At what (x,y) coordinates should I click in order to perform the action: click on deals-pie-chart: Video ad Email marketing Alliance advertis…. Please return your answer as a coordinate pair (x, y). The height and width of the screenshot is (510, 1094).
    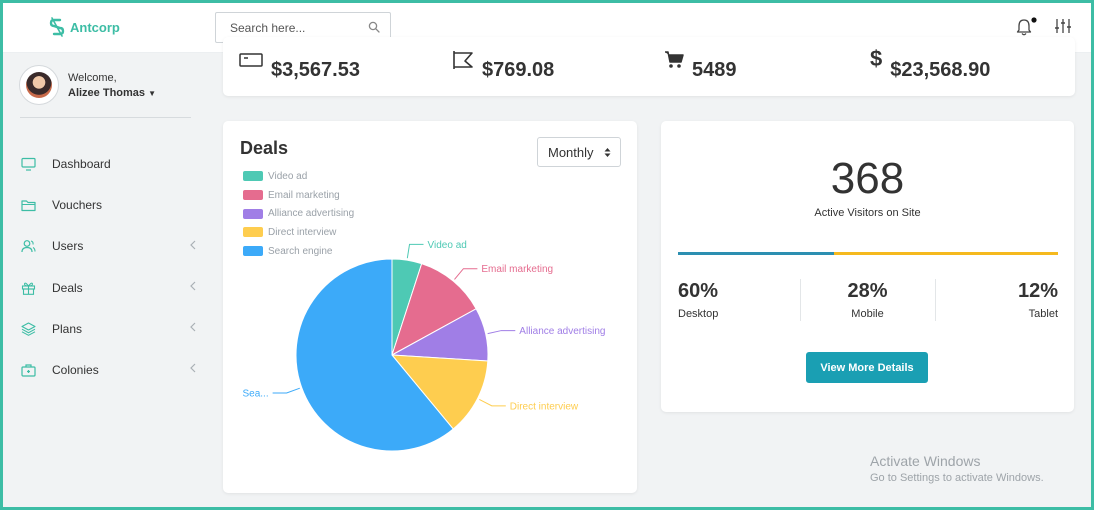
    Looking at the image, I should click on (423, 346).